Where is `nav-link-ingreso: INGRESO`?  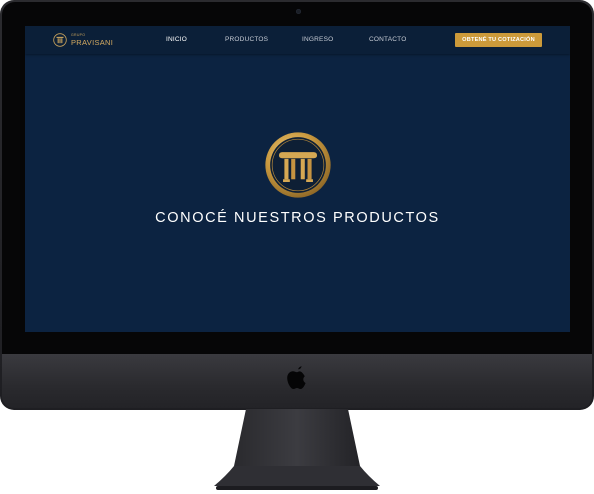 nav-link-ingreso: INGRESO is located at coordinates (317, 39).